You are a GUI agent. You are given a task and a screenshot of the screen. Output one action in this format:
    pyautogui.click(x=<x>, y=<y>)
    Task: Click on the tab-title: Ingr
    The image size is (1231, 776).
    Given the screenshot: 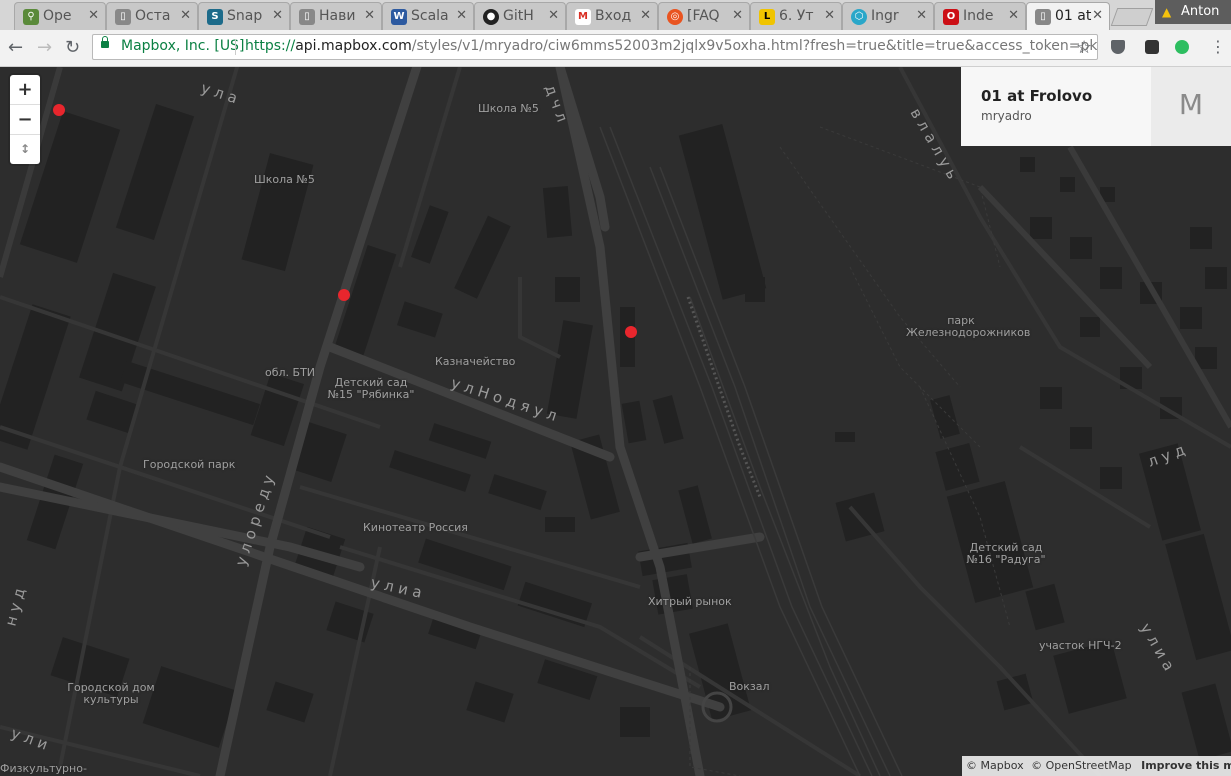 What is the action you would take?
    pyautogui.click(x=885, y=16)
    